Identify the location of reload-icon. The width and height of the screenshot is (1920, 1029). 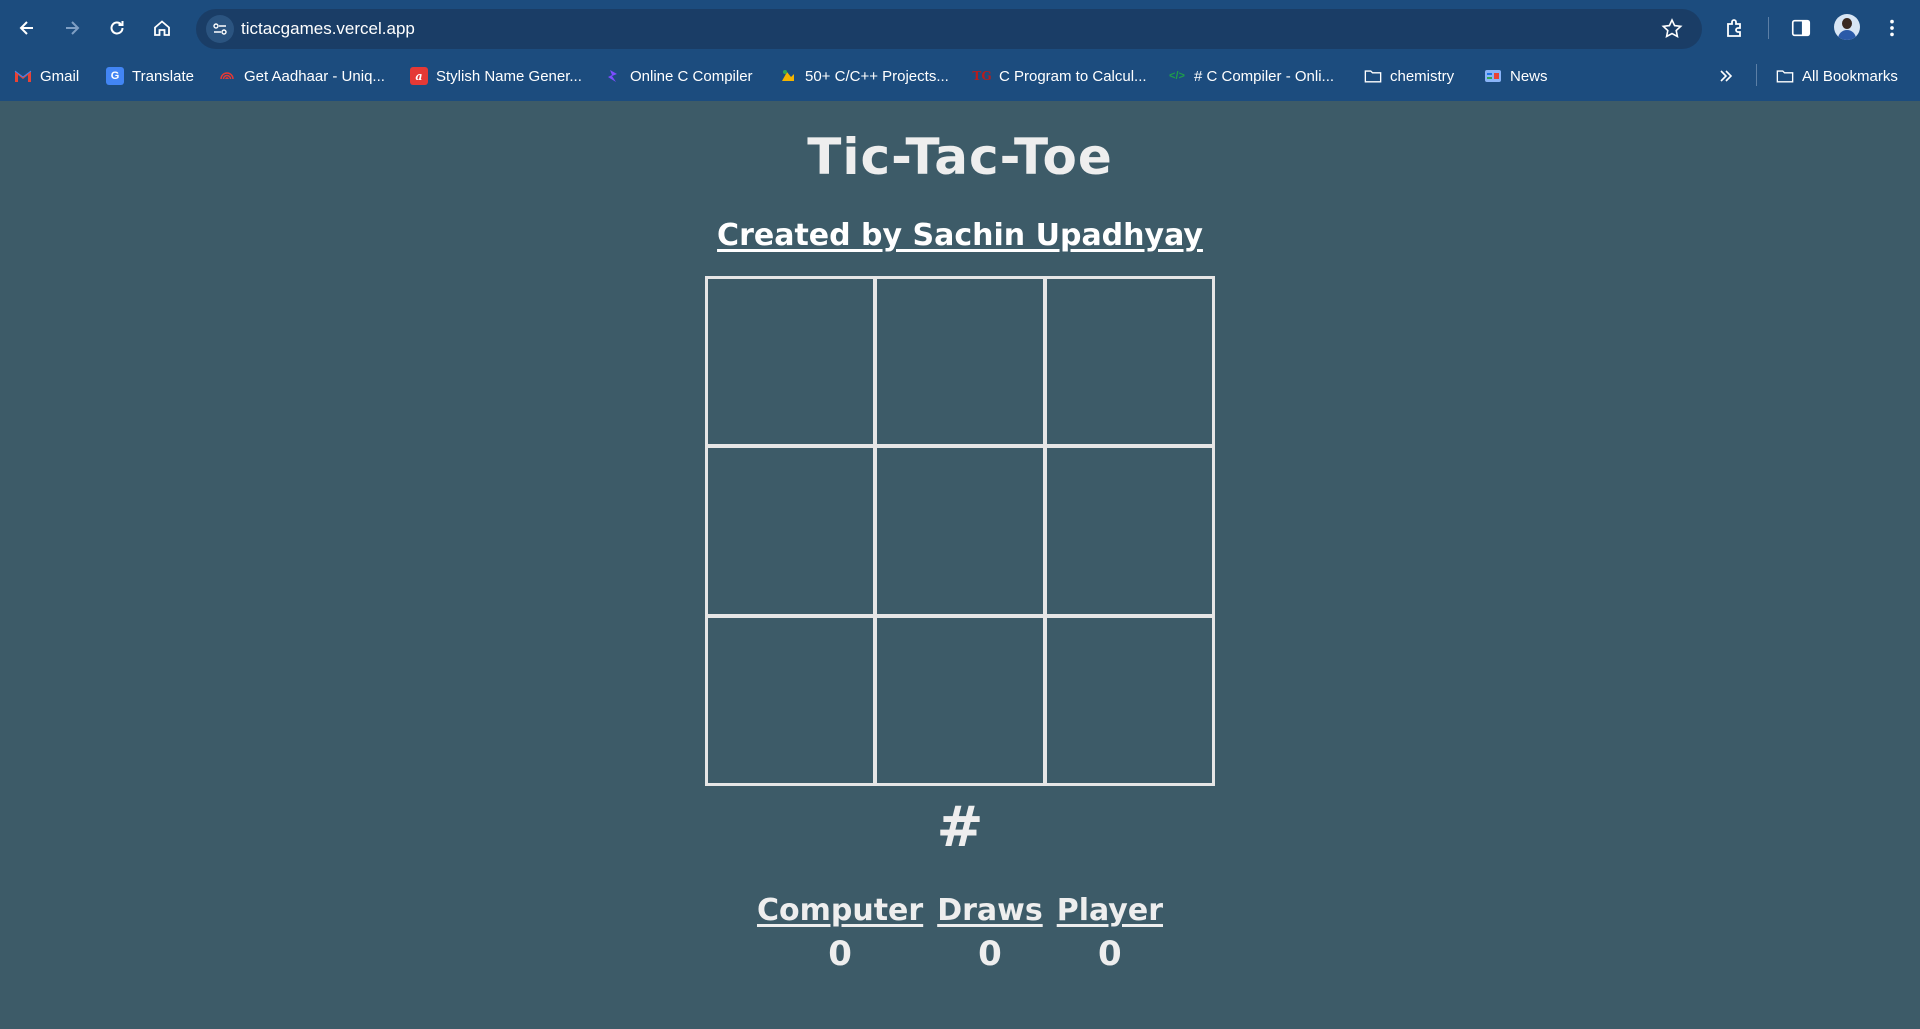
(117, 28).